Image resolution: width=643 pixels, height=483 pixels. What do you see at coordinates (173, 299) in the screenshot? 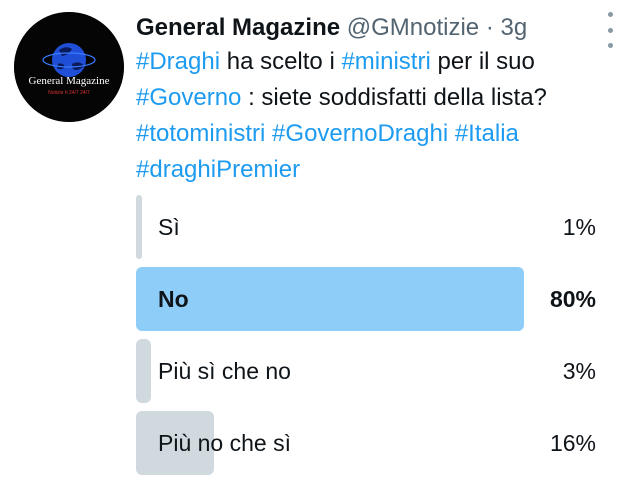
I see `poll-option-label: No` at bounding box center [173, 299].